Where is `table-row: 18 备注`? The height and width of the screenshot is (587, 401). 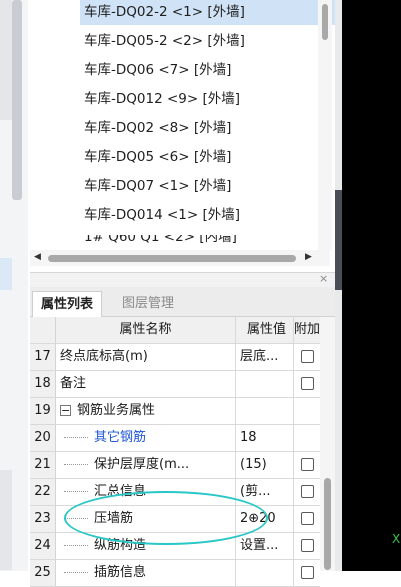
table-row: 18 备注 is located at coordinates (175, 384).